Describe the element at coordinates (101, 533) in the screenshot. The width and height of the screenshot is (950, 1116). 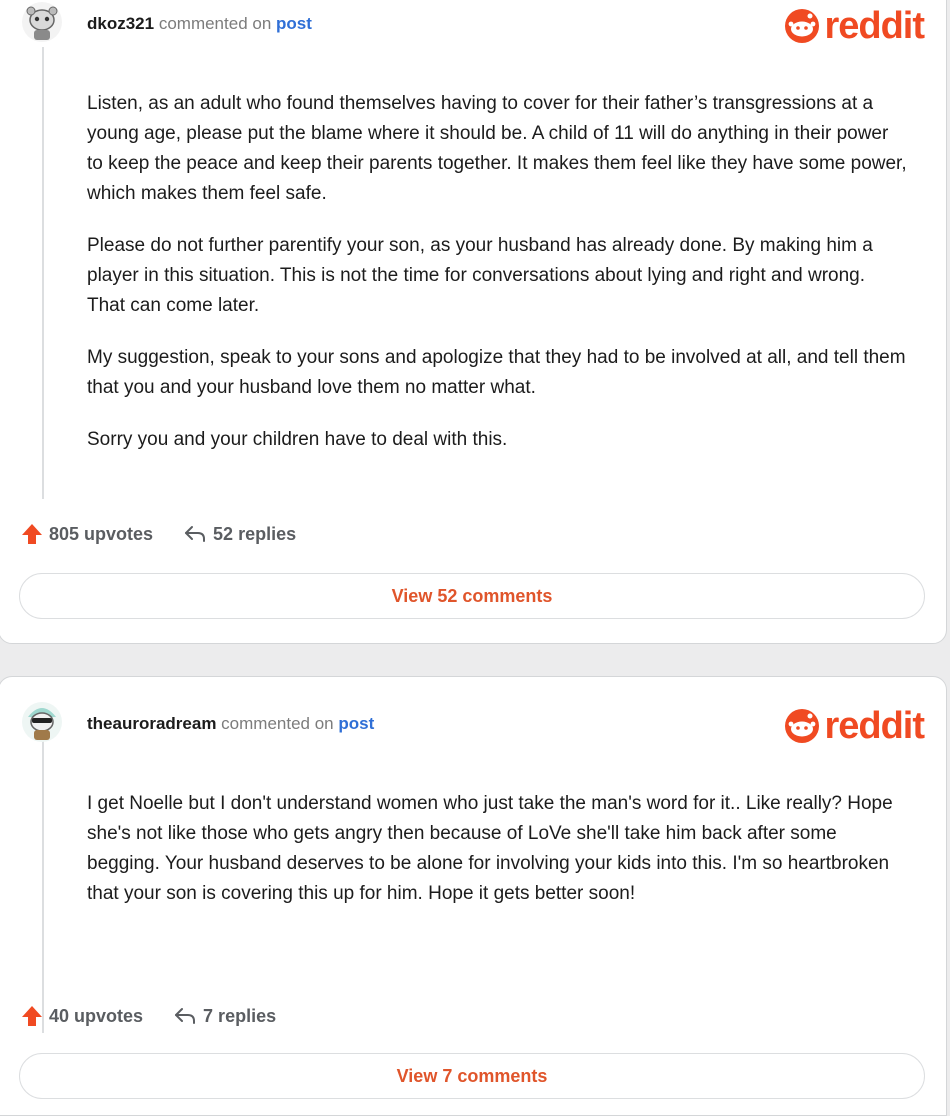
I see `upvote-count: 805 upvotes` at that location.